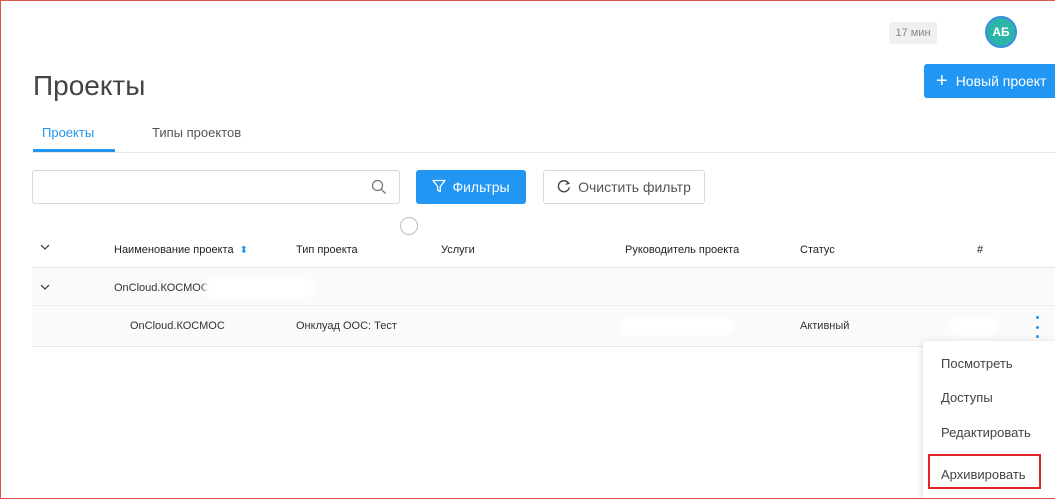 This screenshot has height=499, width=1055. Describe the element at coordinates (89, 85) in the screenshot. I see `page-title: Проекты` at that location.